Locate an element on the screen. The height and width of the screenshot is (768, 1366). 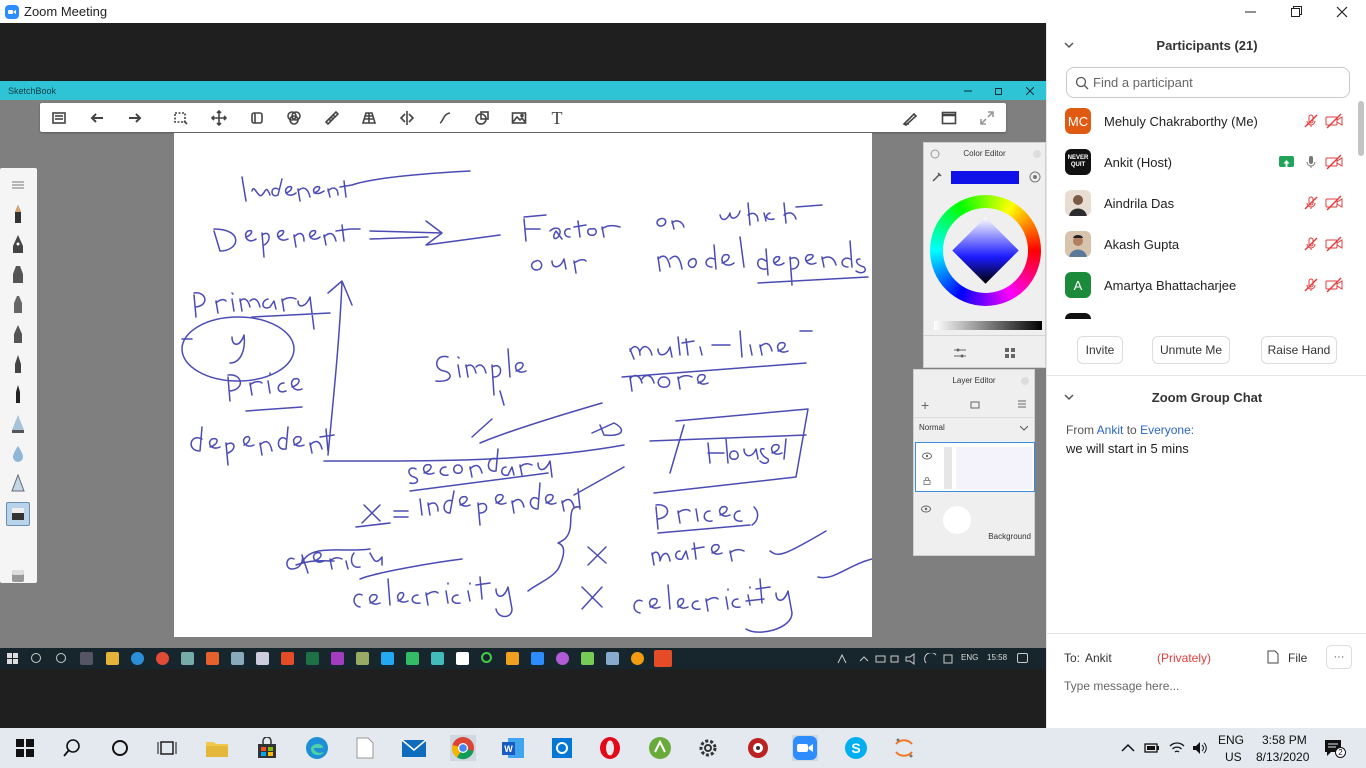
sketchbook-restore-button is located at coordinates (999, 90).